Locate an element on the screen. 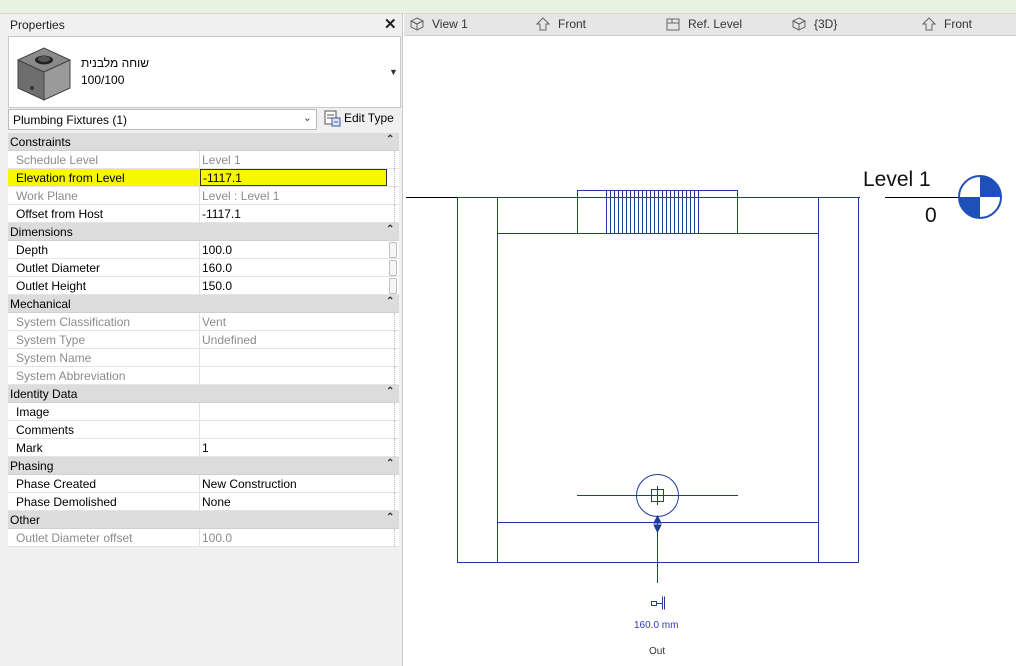 This screenshot has height=666, width=1016. property-row: System Classification Vent is located at coordinates (203, 322).